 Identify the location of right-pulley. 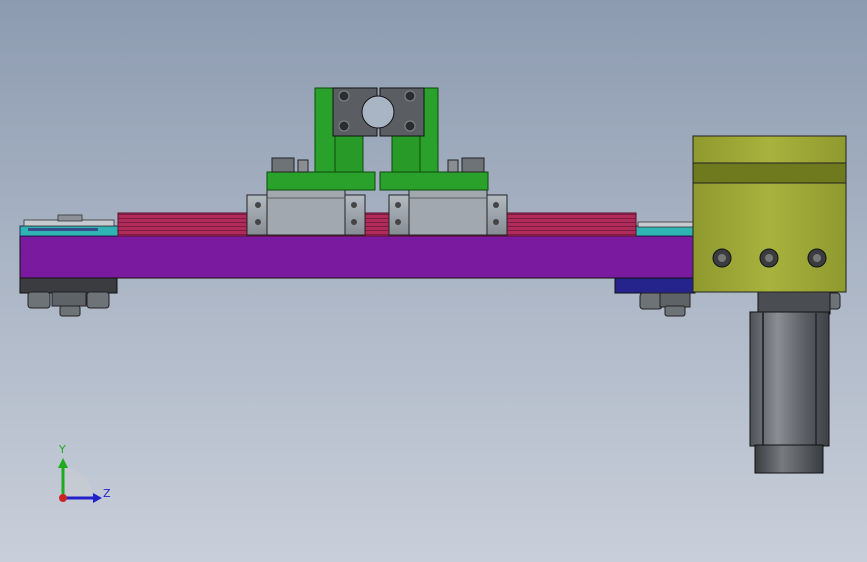
(665, 224).